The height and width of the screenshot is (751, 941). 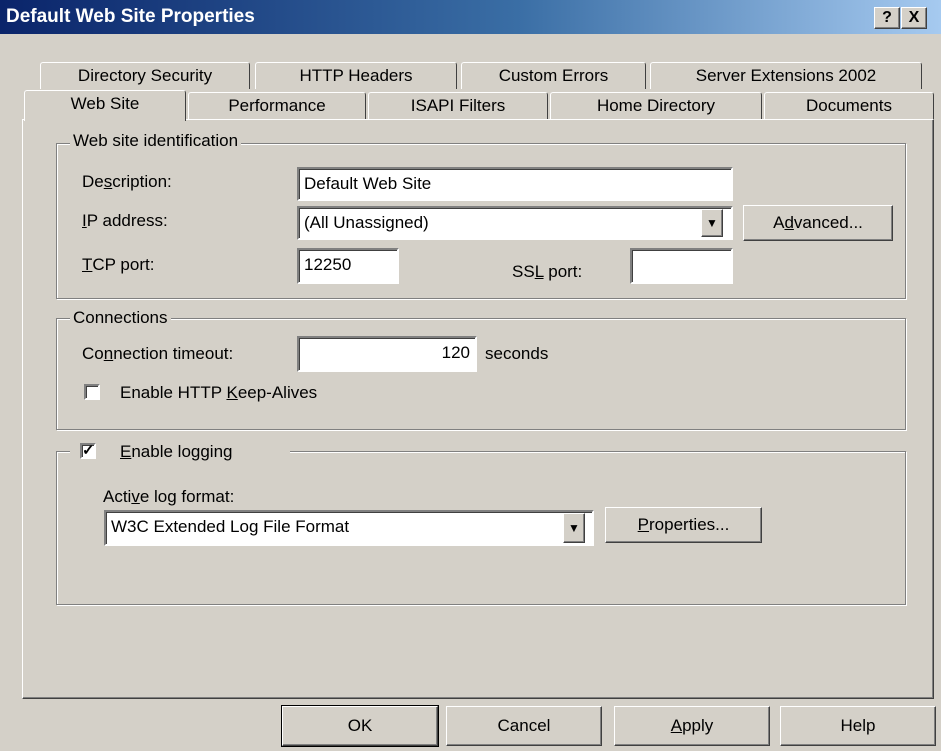 I want to click on tab-home-directory: Home Directory, so click(x=656, y=105).